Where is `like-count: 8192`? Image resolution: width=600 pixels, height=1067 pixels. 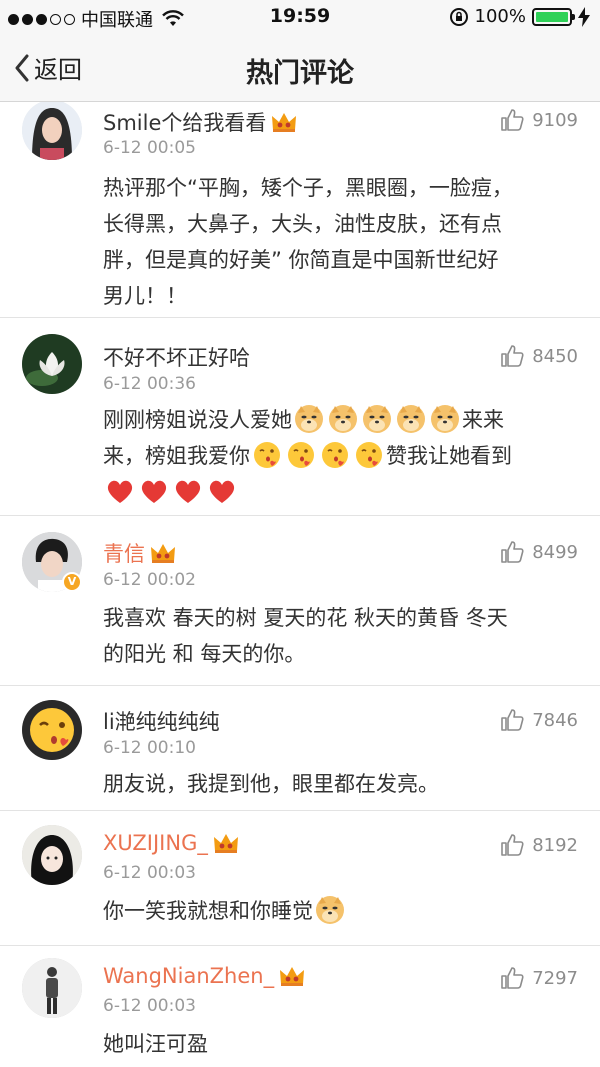
like-count: 8192 is located at coordinates (555, 845).